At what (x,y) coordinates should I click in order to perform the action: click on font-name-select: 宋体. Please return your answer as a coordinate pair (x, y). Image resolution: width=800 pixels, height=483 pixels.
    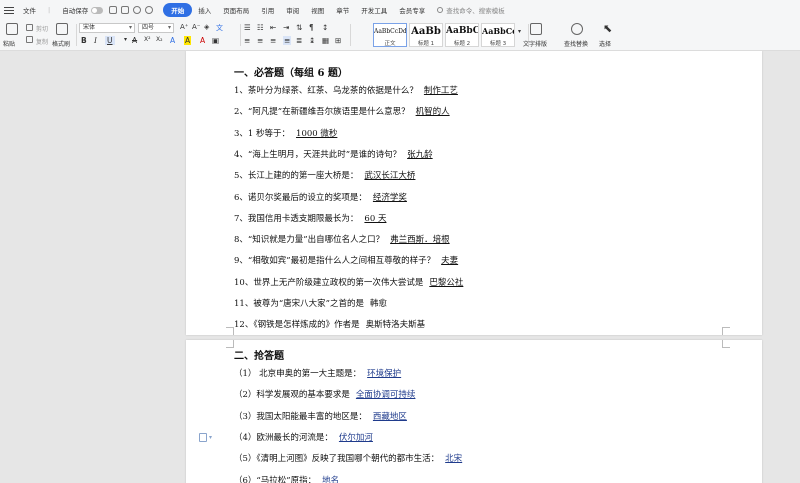
    Looking at the image, I should click on (107, 28).